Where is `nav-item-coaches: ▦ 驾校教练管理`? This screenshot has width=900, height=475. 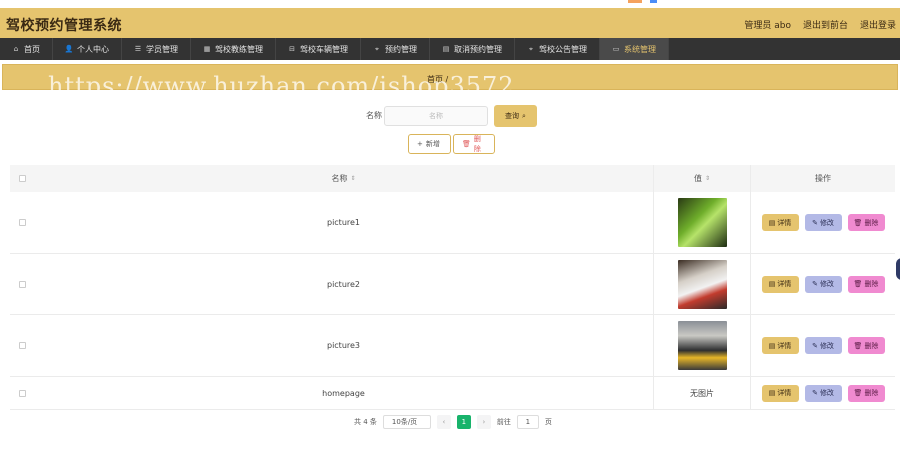
nav-item-coaches: ▦ 驾校教练管理 is located at coordinates (233, 49).